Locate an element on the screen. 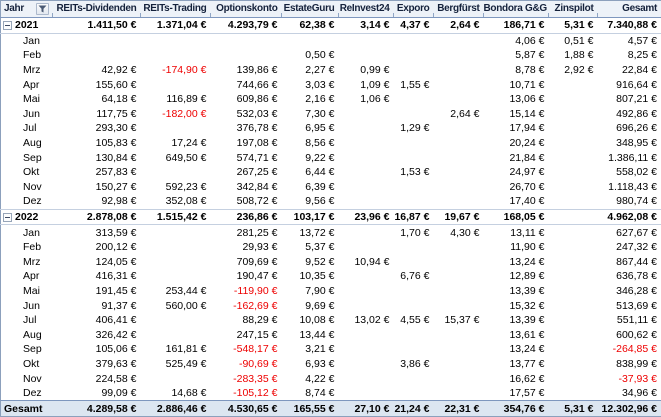 The width and height of the screenshot is (661, 417). value-cell: 560,00 € is located at coordinates (176, 305).